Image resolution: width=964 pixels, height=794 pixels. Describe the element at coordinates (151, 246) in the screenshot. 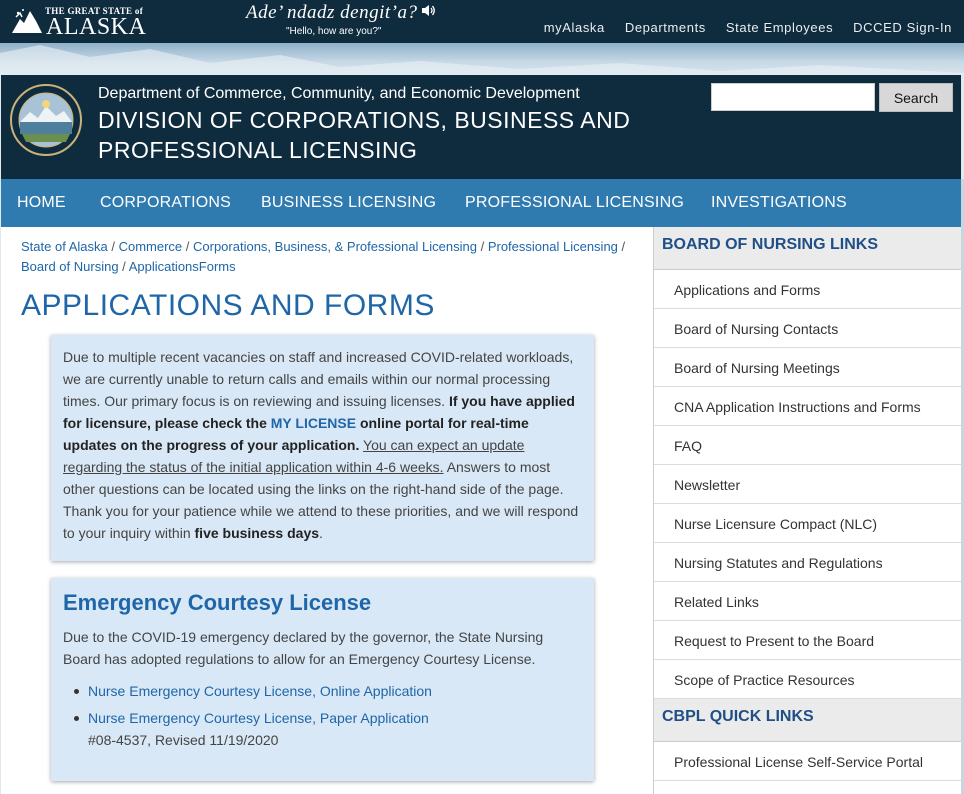

I see `breadcrumb-commerce: Commerce` at that location.